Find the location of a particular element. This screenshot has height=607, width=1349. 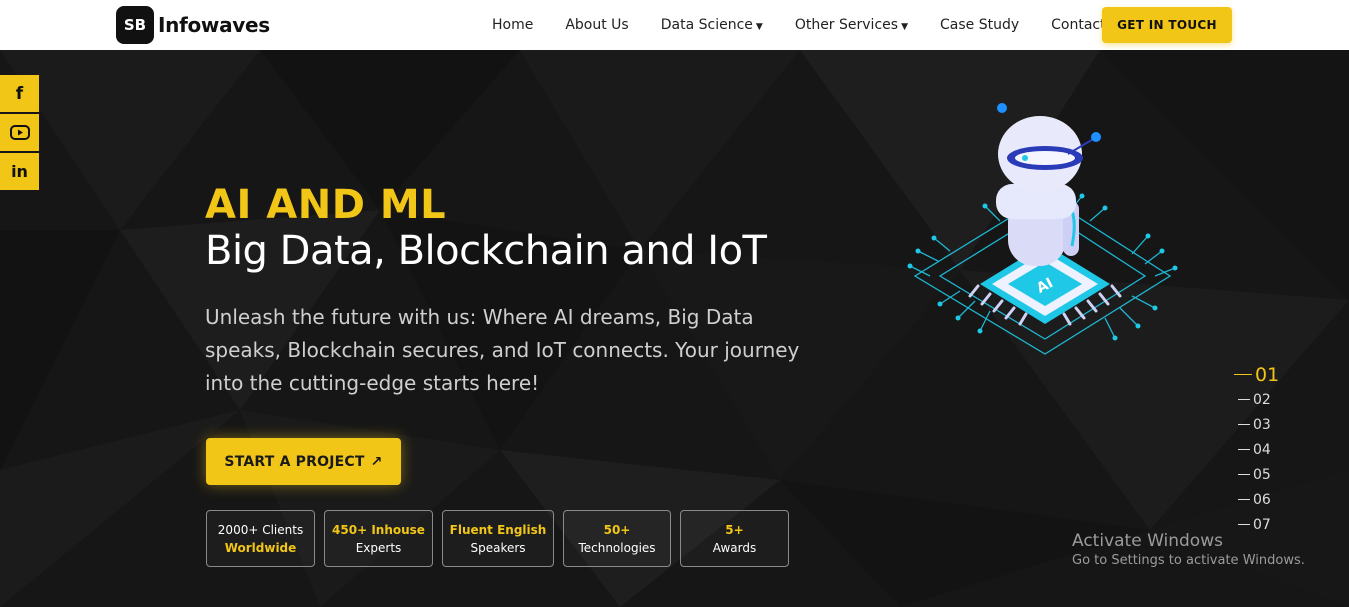

arrow-up-right-icon: ↗ is located at coordinates (376, 461).